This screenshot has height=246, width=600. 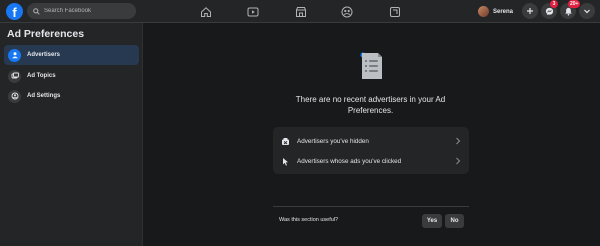 I want to click on yes-button: Yes, so click(x=432, y=221).